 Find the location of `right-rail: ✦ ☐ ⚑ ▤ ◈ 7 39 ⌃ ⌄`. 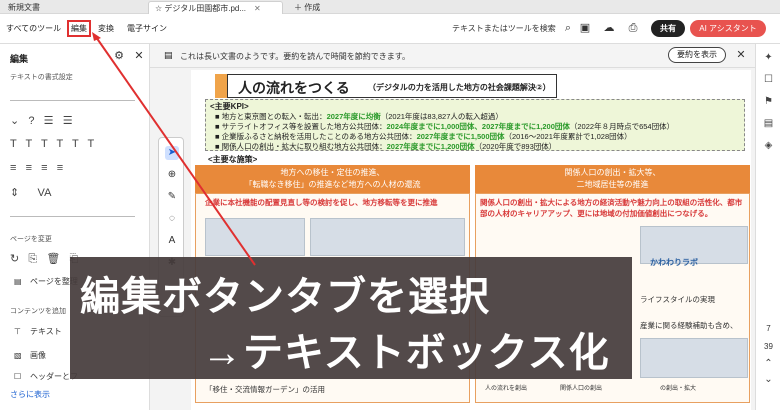

right-rail: ✦ ☐ ⚑ ▤ ◈ 7 39 ⌃ ⌄ is located at coordinates (767, 227).